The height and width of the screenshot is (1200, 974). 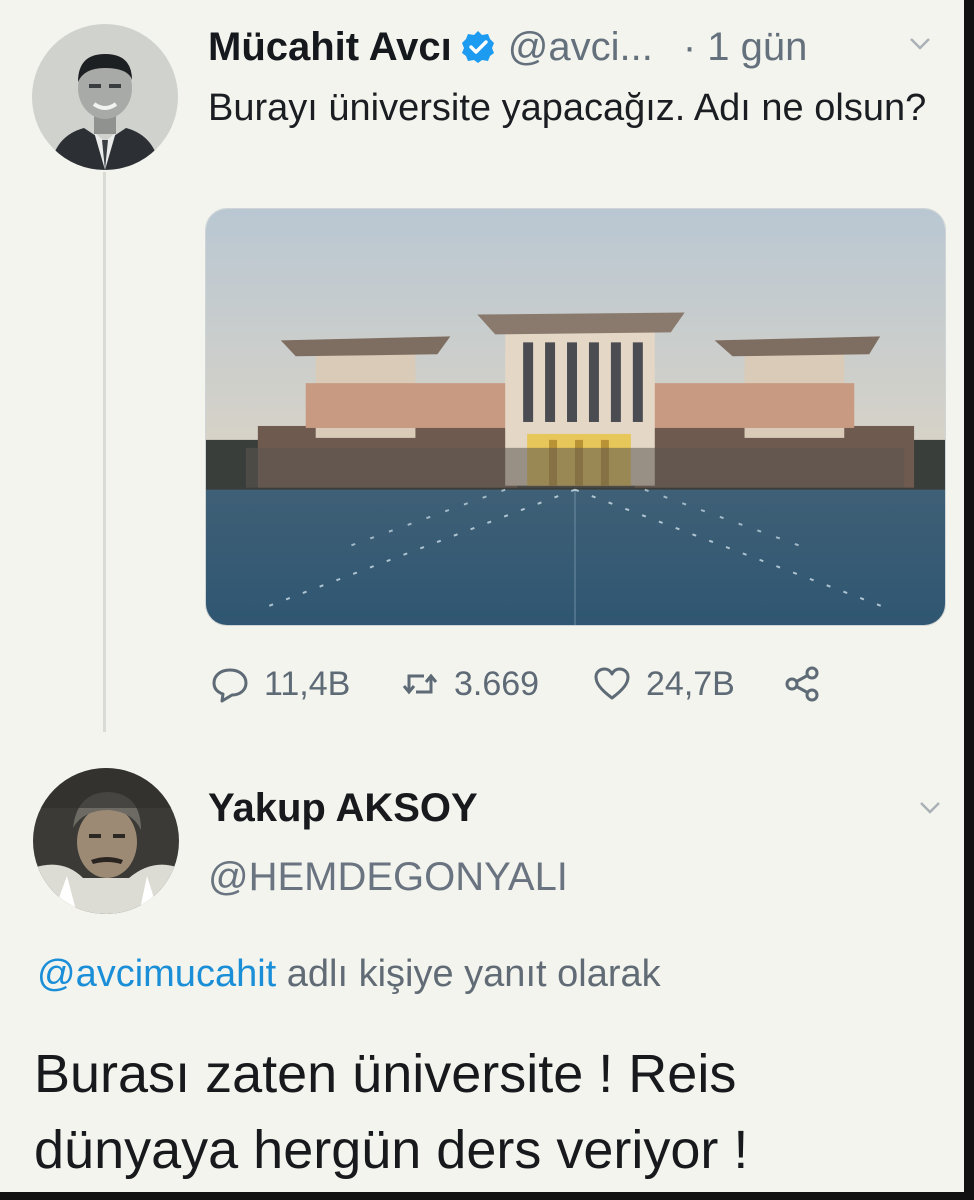 I want to click on author-avatar-image, so click(x=105, y=97).